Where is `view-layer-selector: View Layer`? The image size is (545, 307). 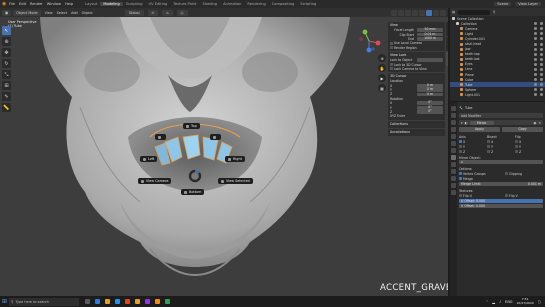
view-layer-selector: View Layer is located at coordinates (528, 4).